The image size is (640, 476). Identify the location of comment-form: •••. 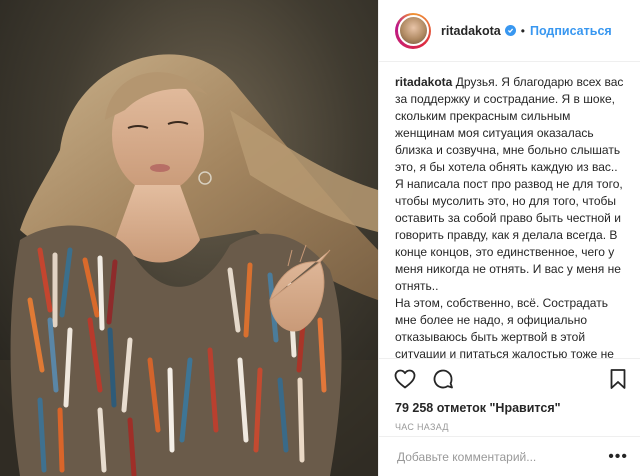
(509, 456).